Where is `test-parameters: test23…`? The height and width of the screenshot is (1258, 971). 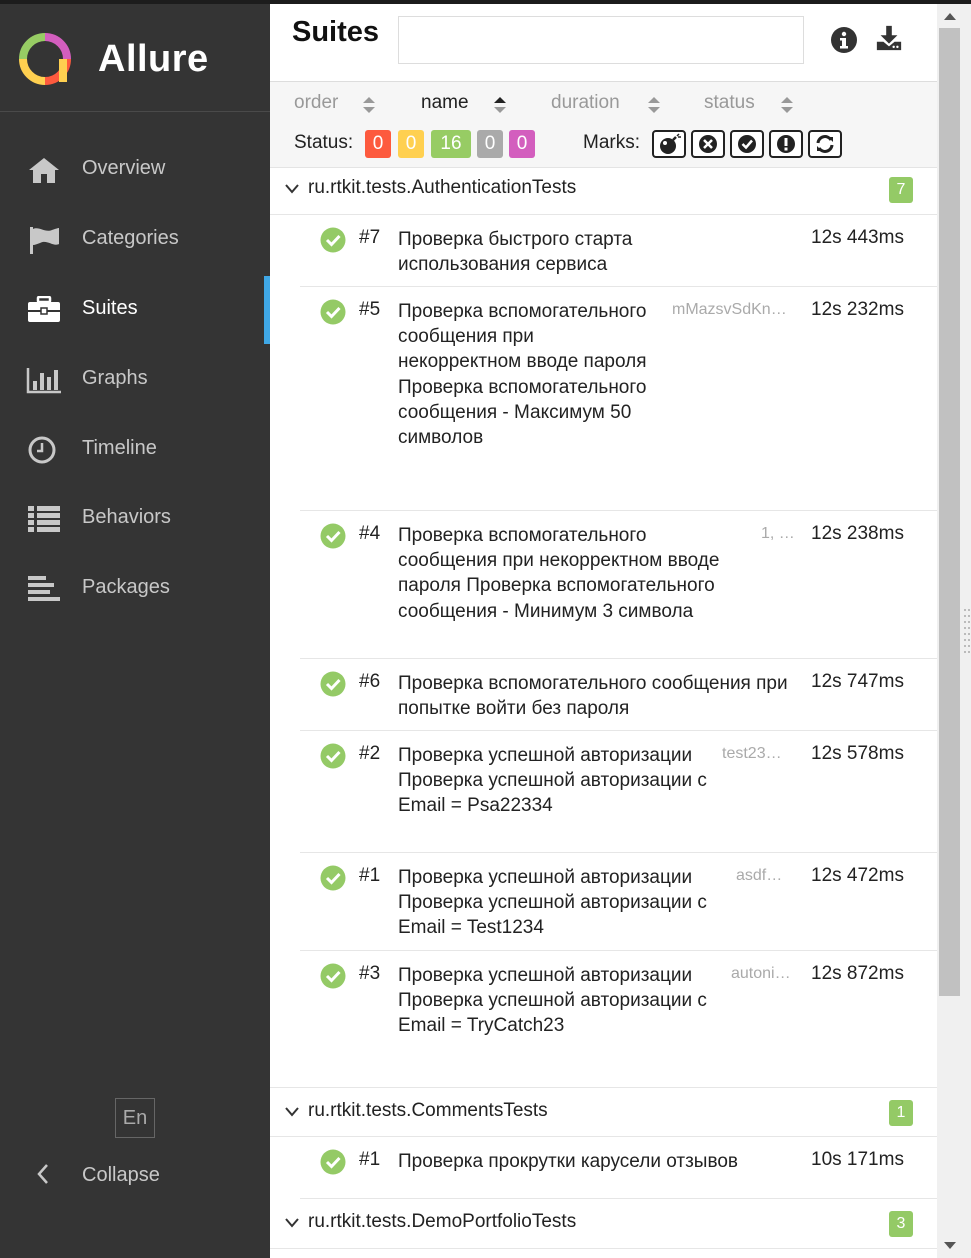 test-parameters: test23… is located at coordinates (752, 753).